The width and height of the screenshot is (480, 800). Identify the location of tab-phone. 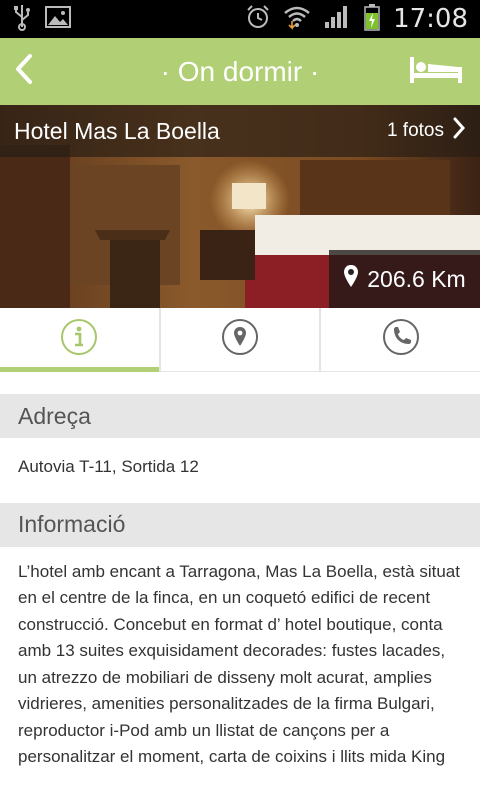
(400, 339).